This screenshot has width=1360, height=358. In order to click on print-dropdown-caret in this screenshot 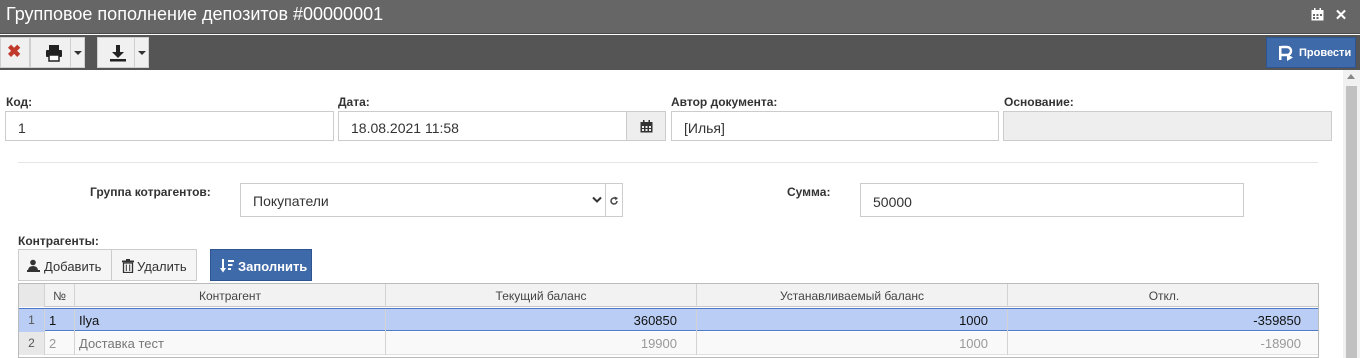, I will do `click(77, 52)`.